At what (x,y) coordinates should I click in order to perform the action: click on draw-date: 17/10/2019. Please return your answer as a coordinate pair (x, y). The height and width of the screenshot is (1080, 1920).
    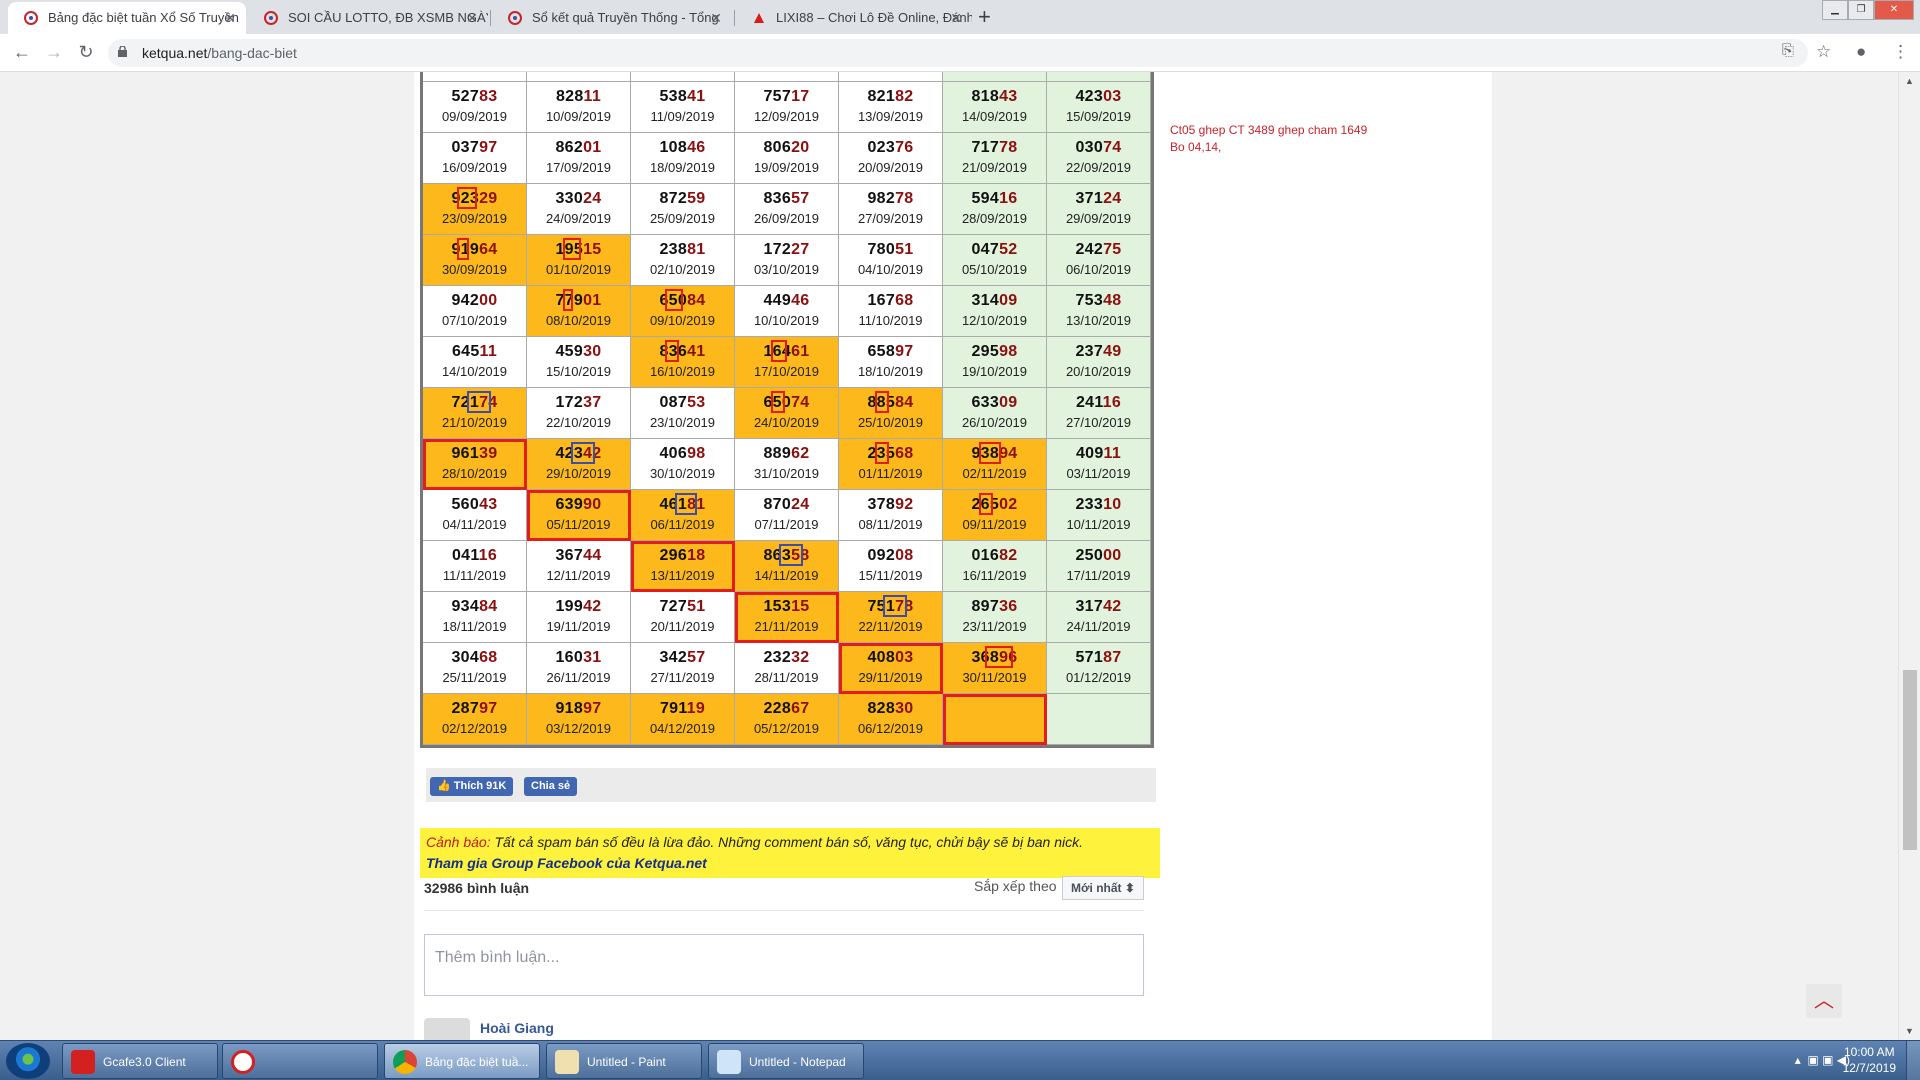
    Looking at the image, I should click on (786, 371).